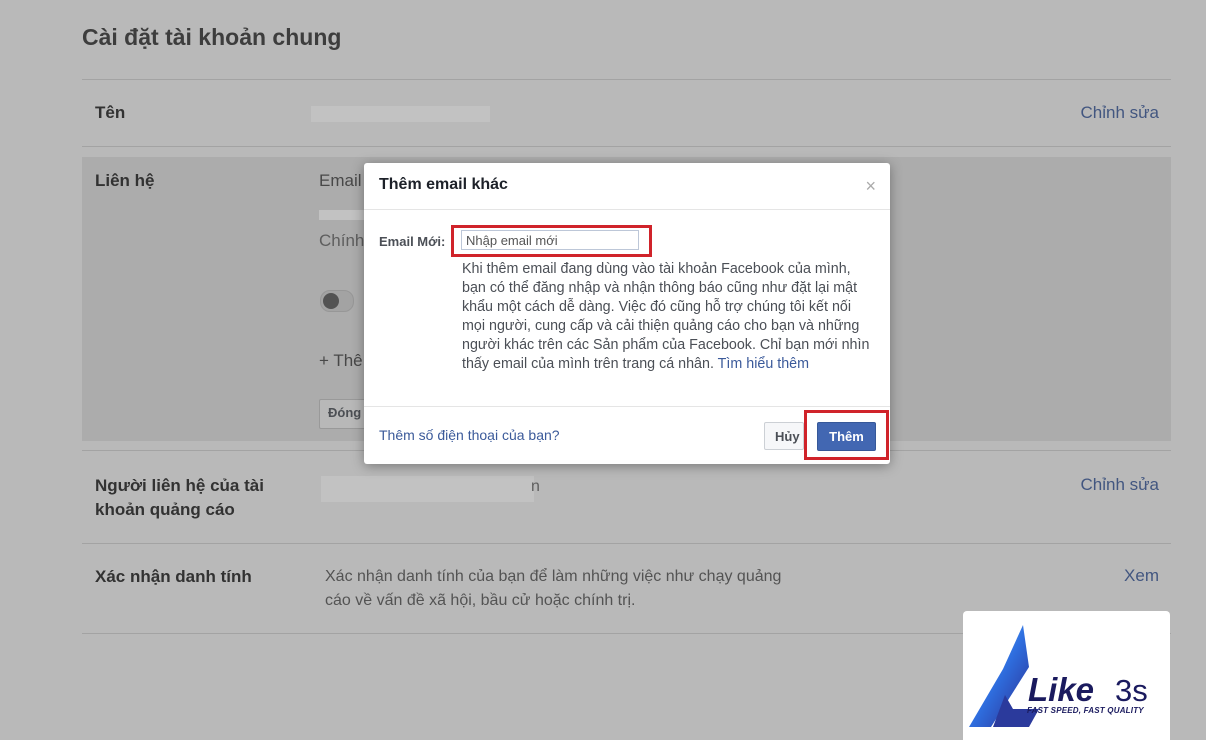  What do you see at coordinates (412, 241) in the screenshot?
I see `new-email-label: Email Mới:` at bounding box center [412, 241].